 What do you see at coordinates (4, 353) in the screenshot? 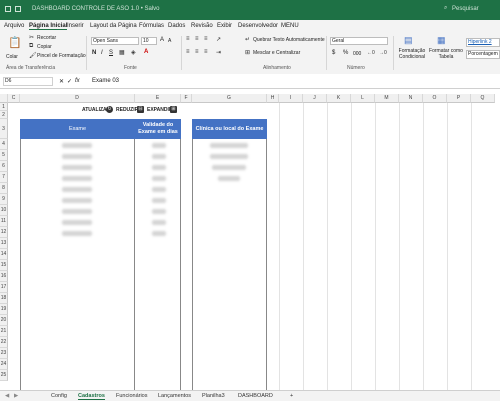
I see `row-header: 23` at bounding box center [4, 353].